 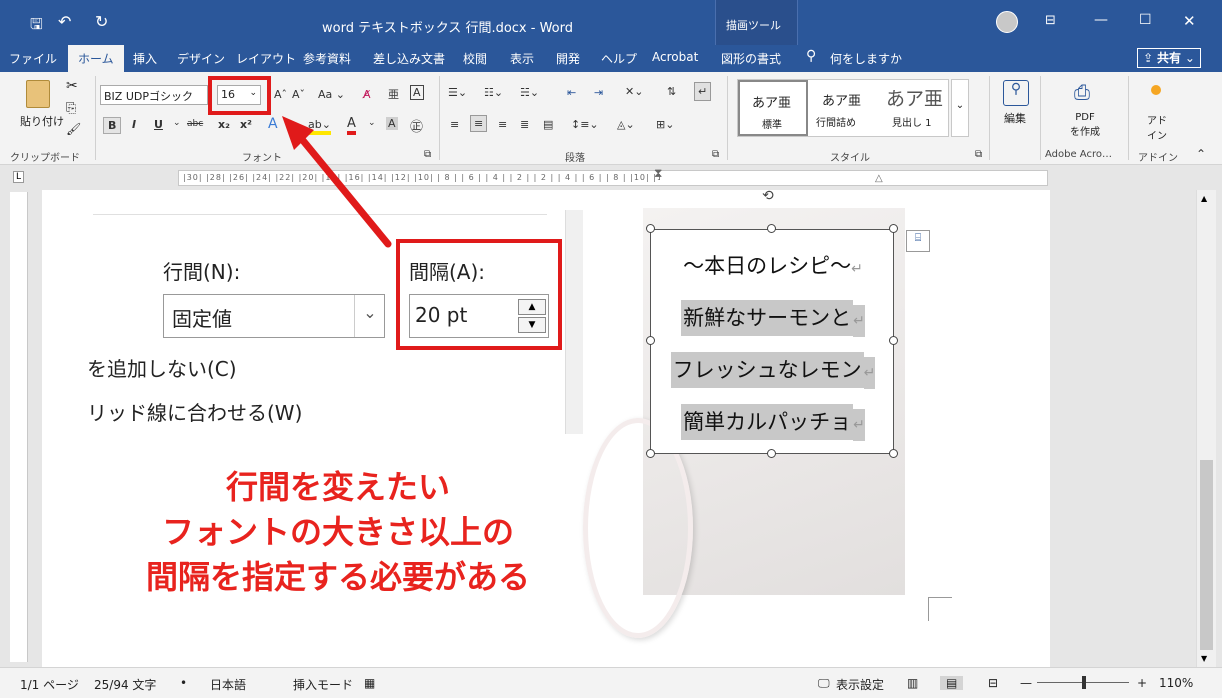 I want to click on ribbon-display-icon: ⊟, so click(x=1050, y=20).